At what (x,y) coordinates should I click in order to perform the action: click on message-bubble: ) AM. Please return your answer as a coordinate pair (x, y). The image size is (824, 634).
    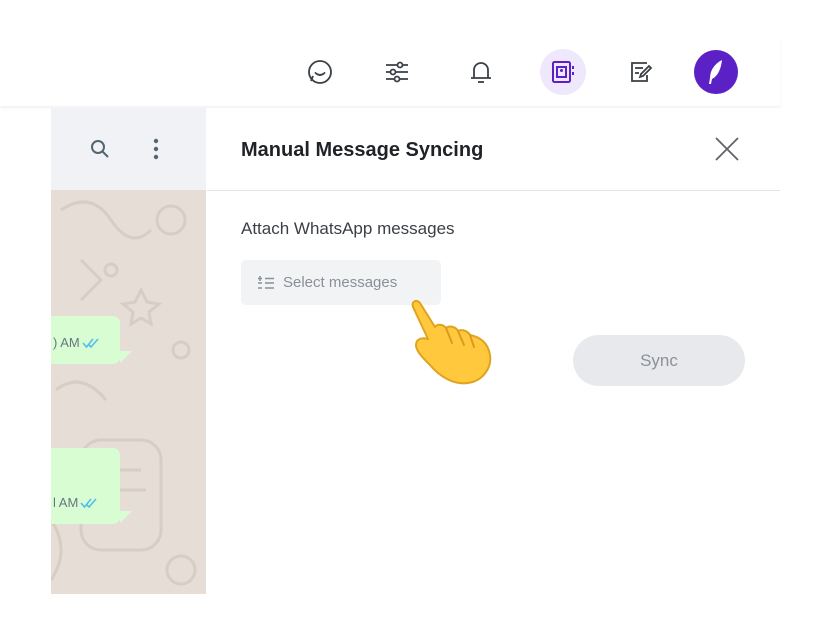
    Looking at the image, I should click on (85, 340).